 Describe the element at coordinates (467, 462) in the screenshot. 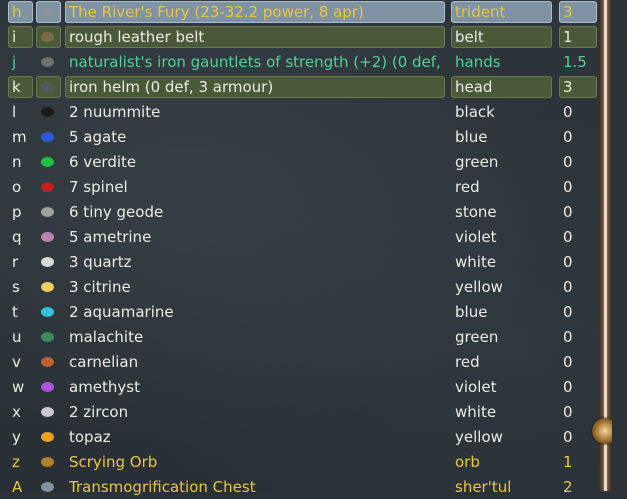

I see `item-slot: orb` at that location.